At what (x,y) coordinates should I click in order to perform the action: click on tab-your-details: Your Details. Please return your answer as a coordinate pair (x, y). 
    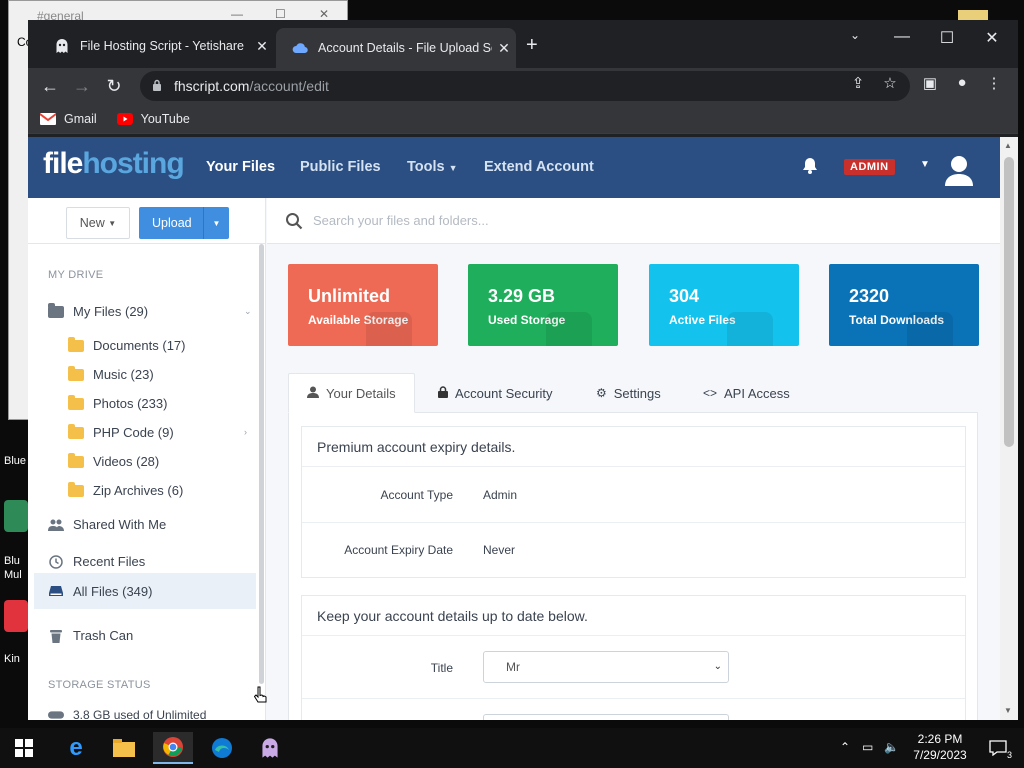
    Looking at the image, I should click on (351, 393).